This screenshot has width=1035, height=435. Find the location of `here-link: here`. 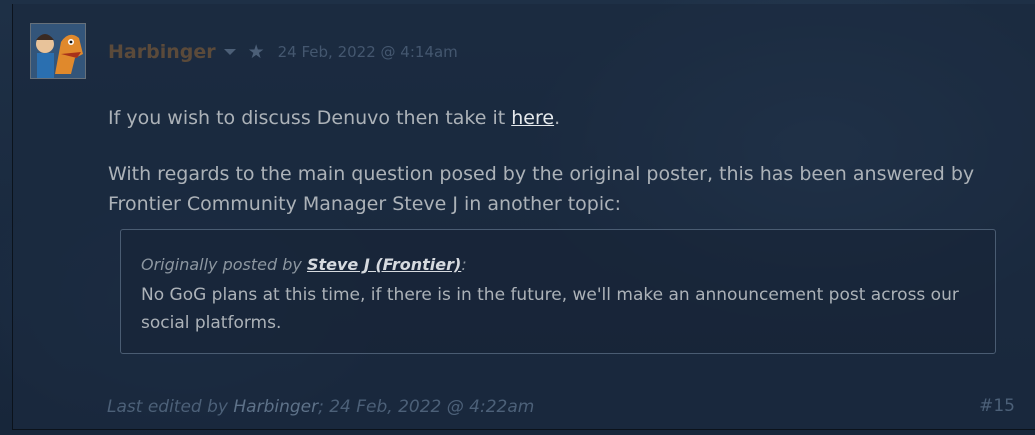

here-link: here is located at coordinates (532, 118).